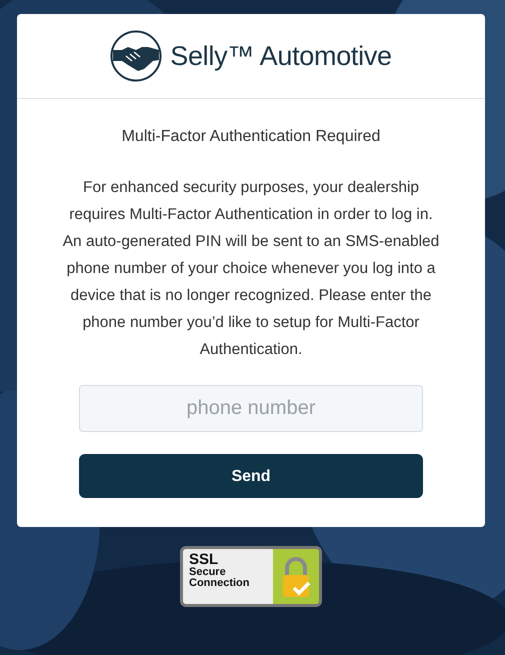  Describe the element at coordinates (219, 583) in the screenshot. I see `badge-text: Connection` at that location.